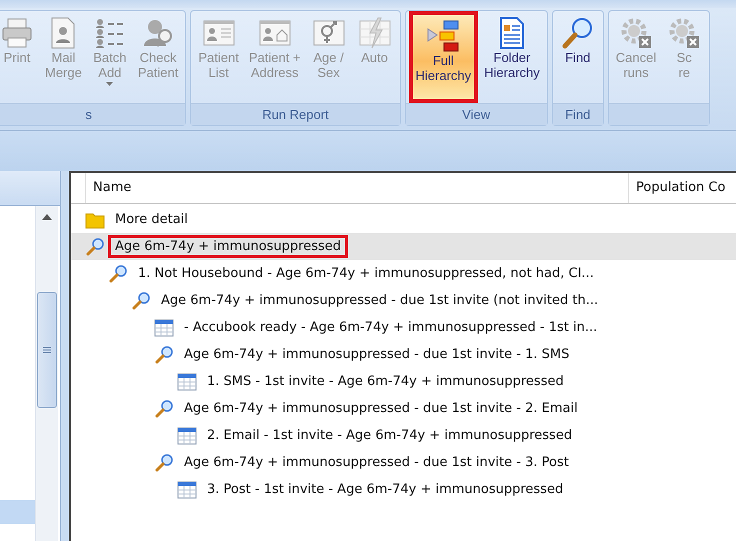 The image size is (736, 541). What do you see at coordinates (390, 436) in the screenshot?
I see `tree-row-label: 2. Email - 1st invite - Age 6m-74y + immunosuppressed` at bounding box center [390, 436].